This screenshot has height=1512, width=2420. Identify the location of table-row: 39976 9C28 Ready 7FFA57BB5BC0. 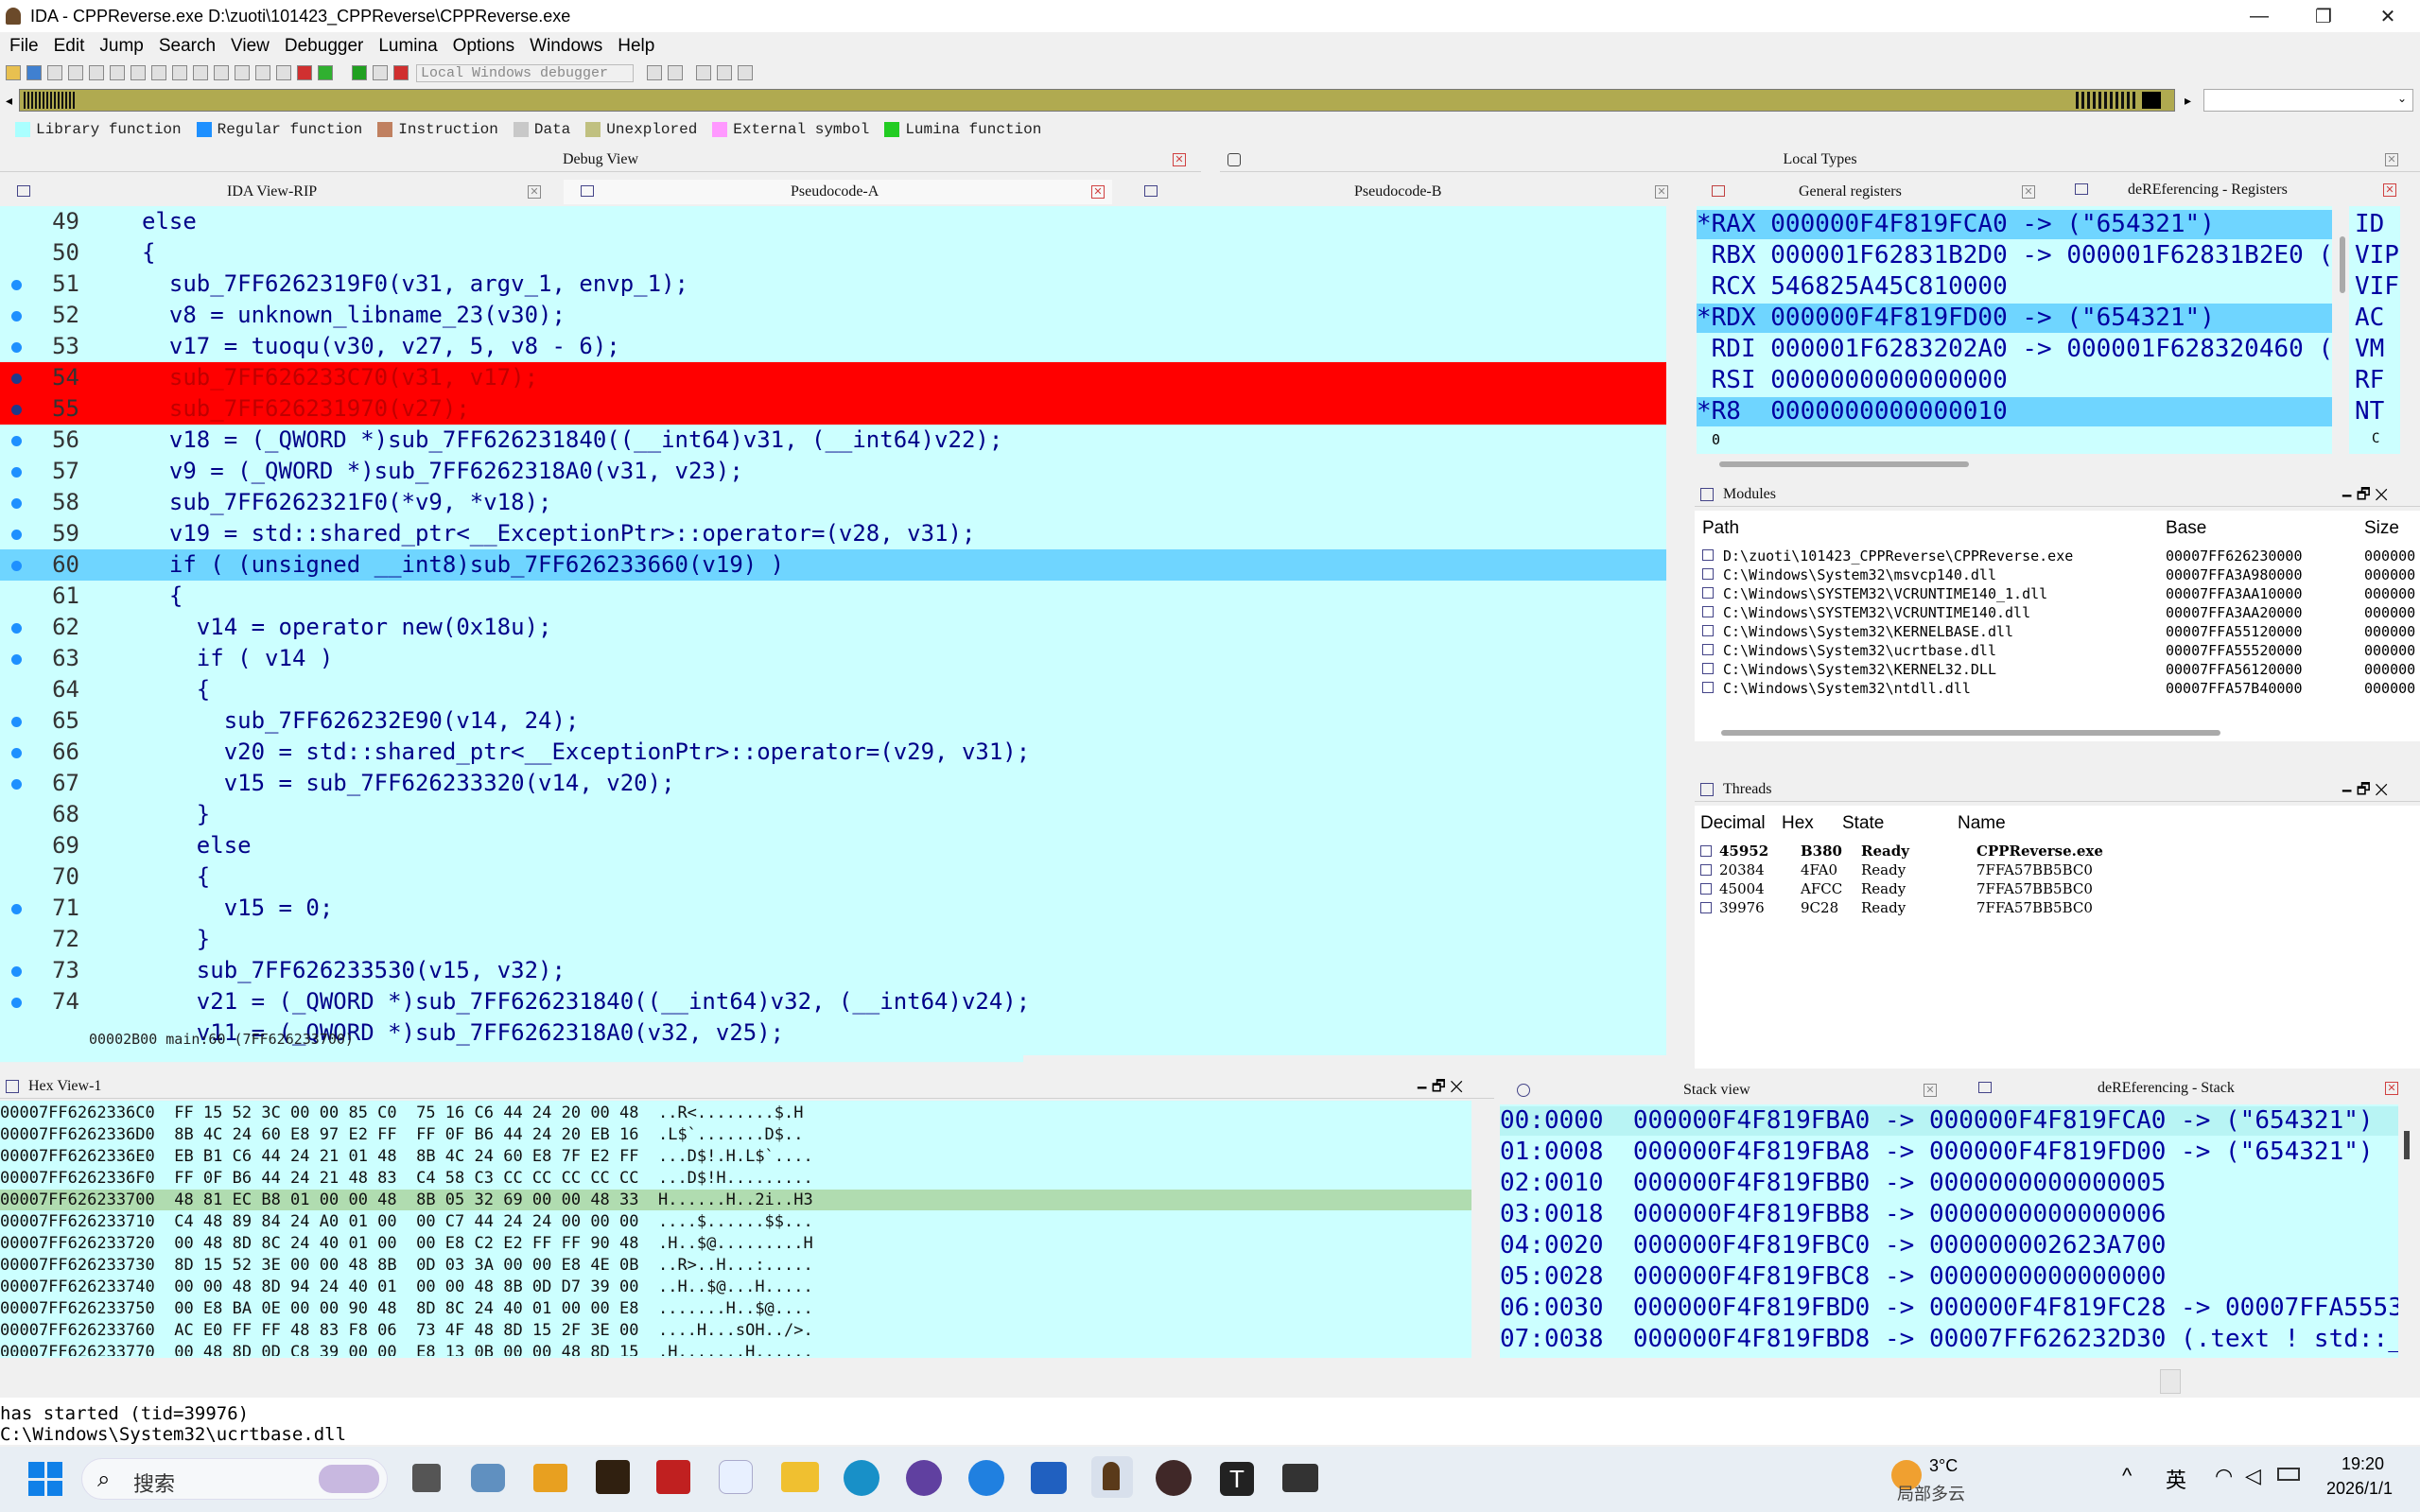
(2059, 907).